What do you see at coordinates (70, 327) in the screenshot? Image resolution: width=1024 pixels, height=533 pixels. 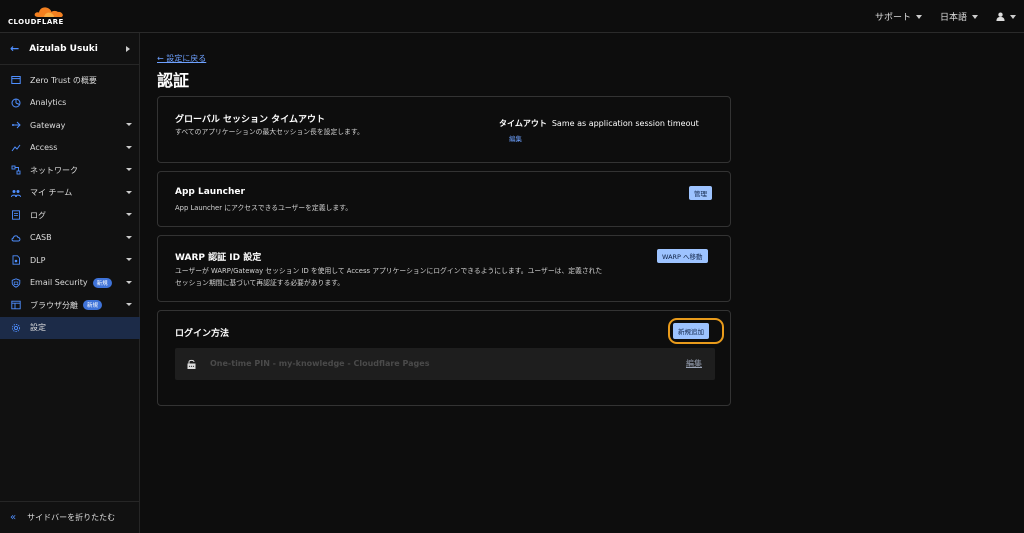 I see `sidebar-item-settings: 設定` at bounding box center [70, 327].